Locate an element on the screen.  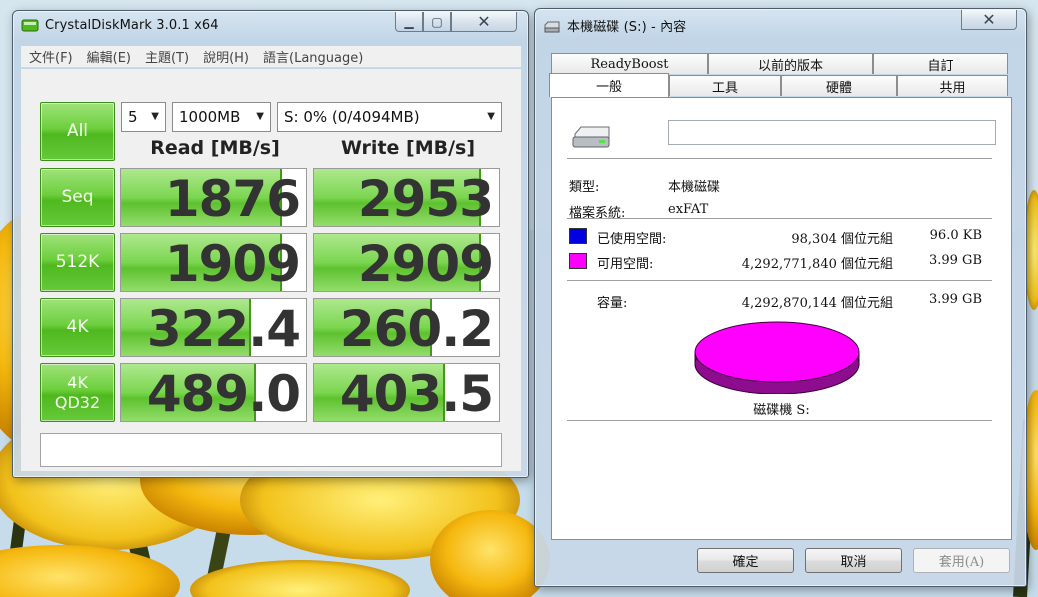
drive-name-input is located at coordinates (832, 132).